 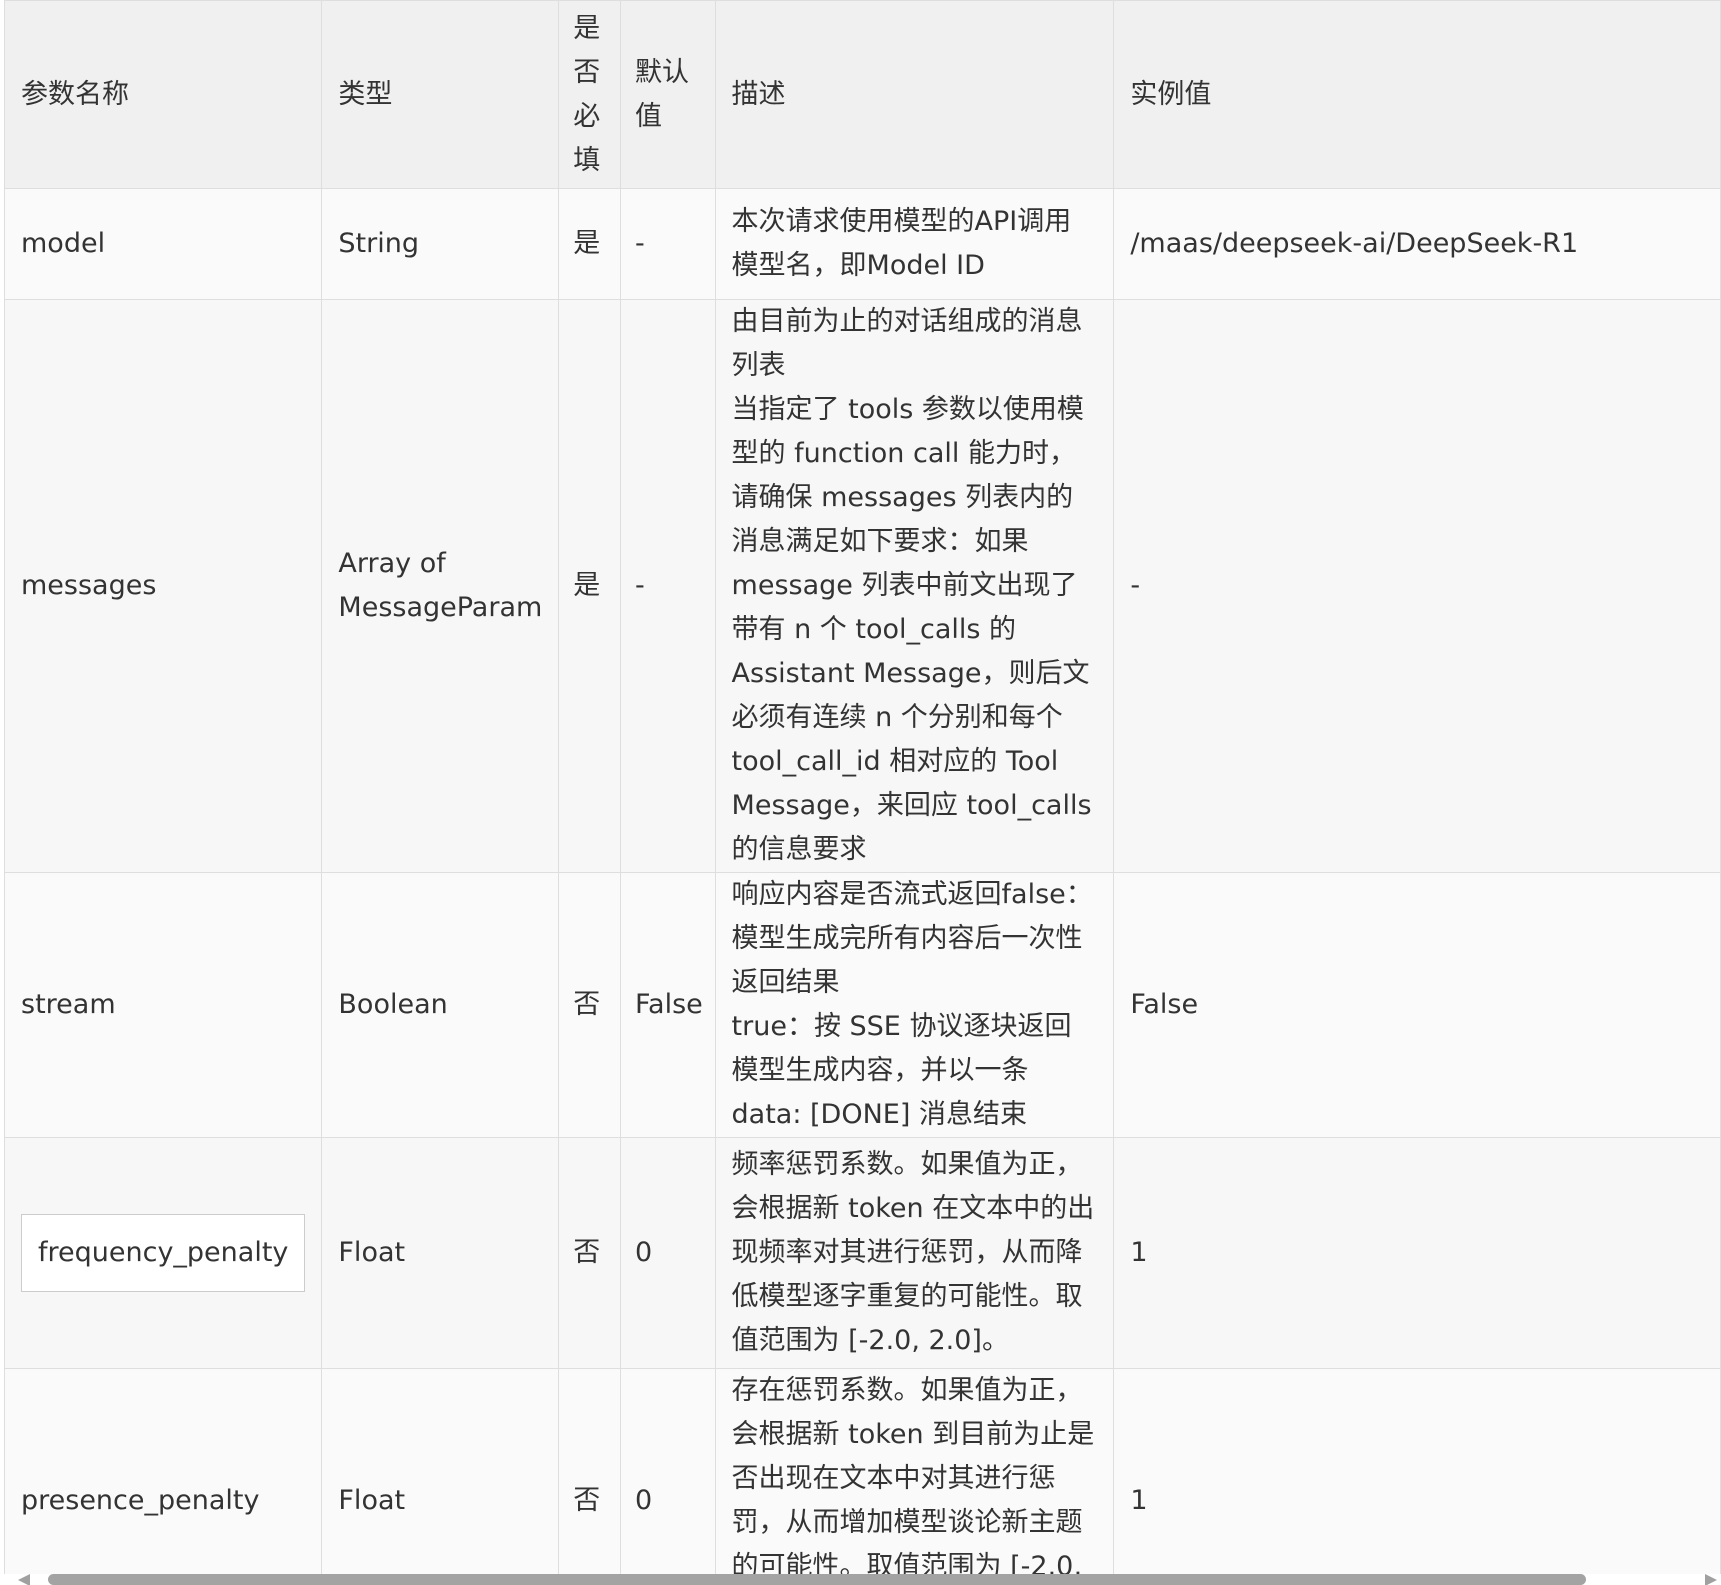 What do you see at coordinates (668, 94) in the screenshot?
I see `header-default: 默认值` at bounding box center [668, 94].